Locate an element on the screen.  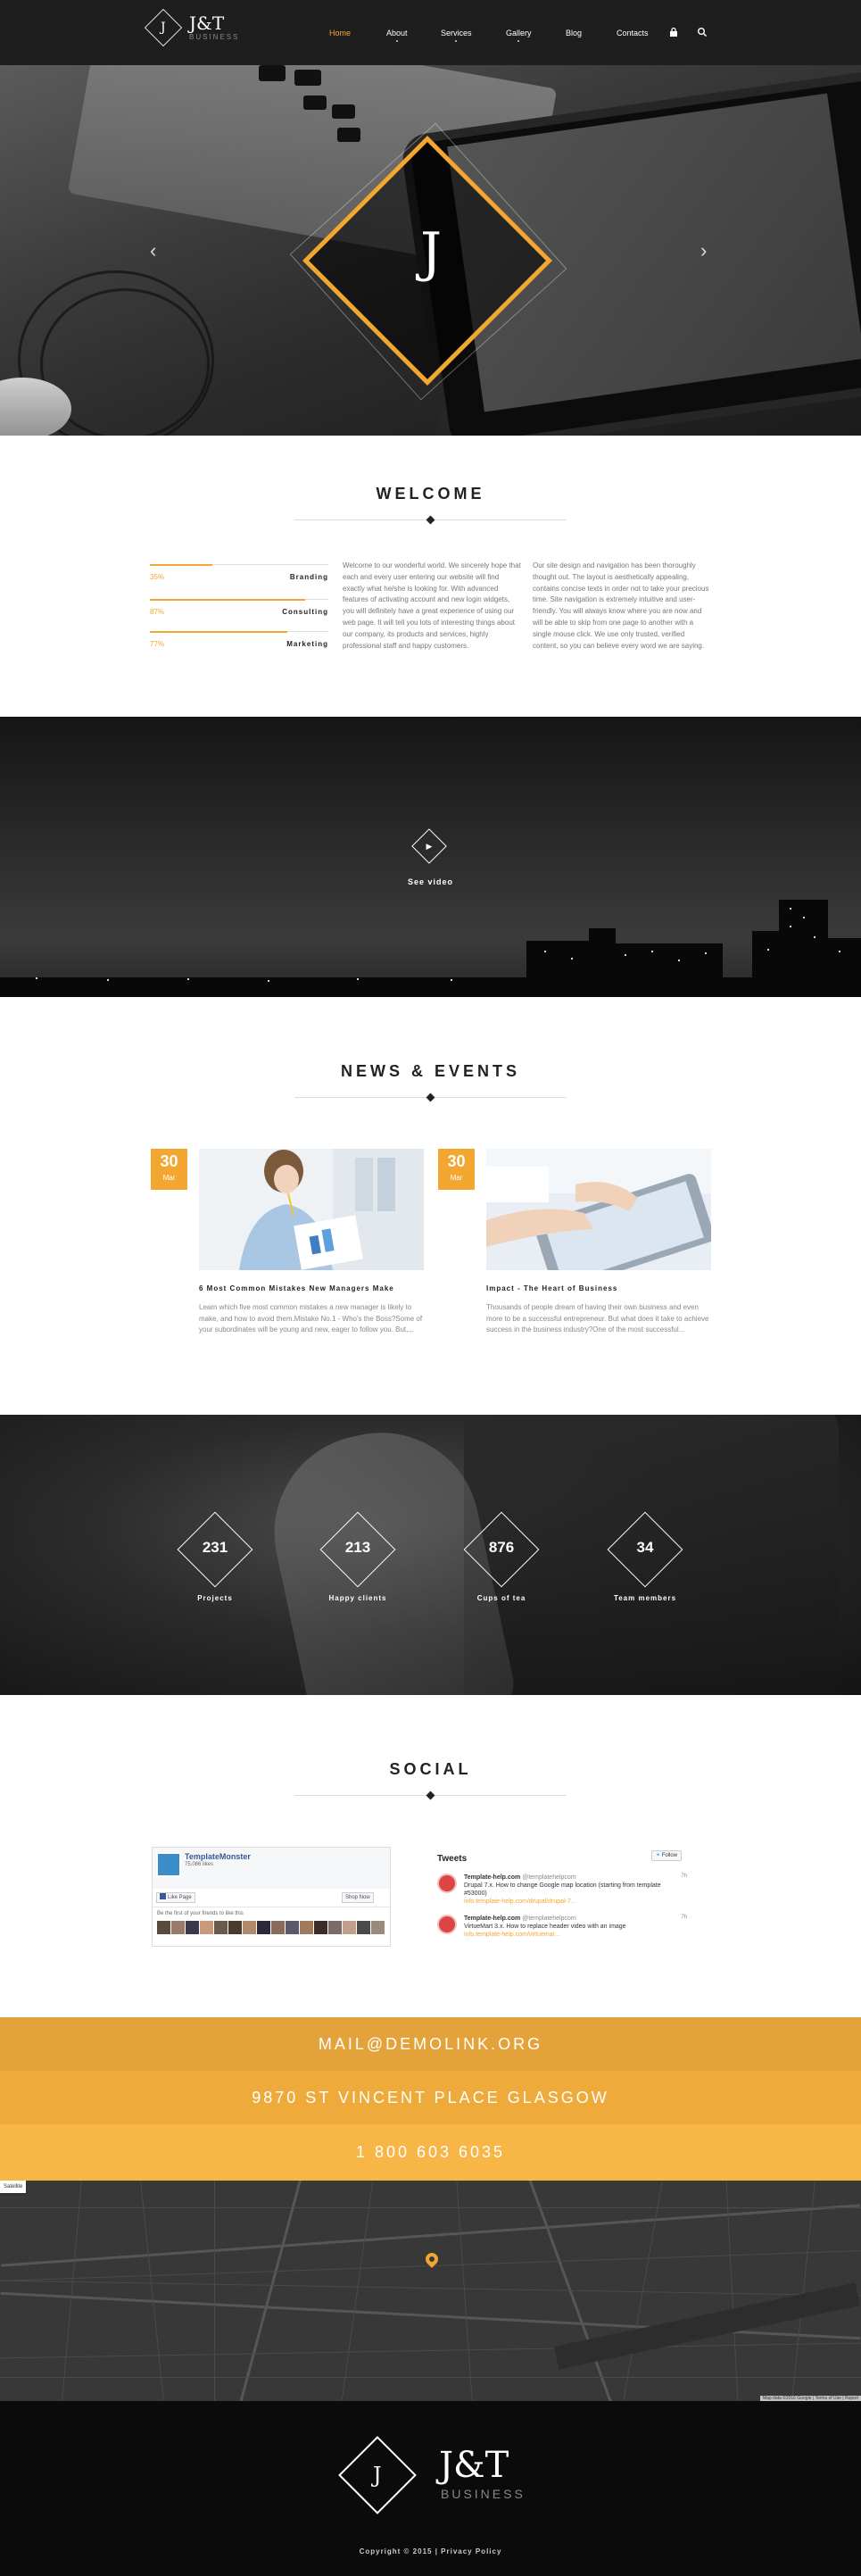
site-logo: J J&T BUSINESS is located at coordinates (192, 28).